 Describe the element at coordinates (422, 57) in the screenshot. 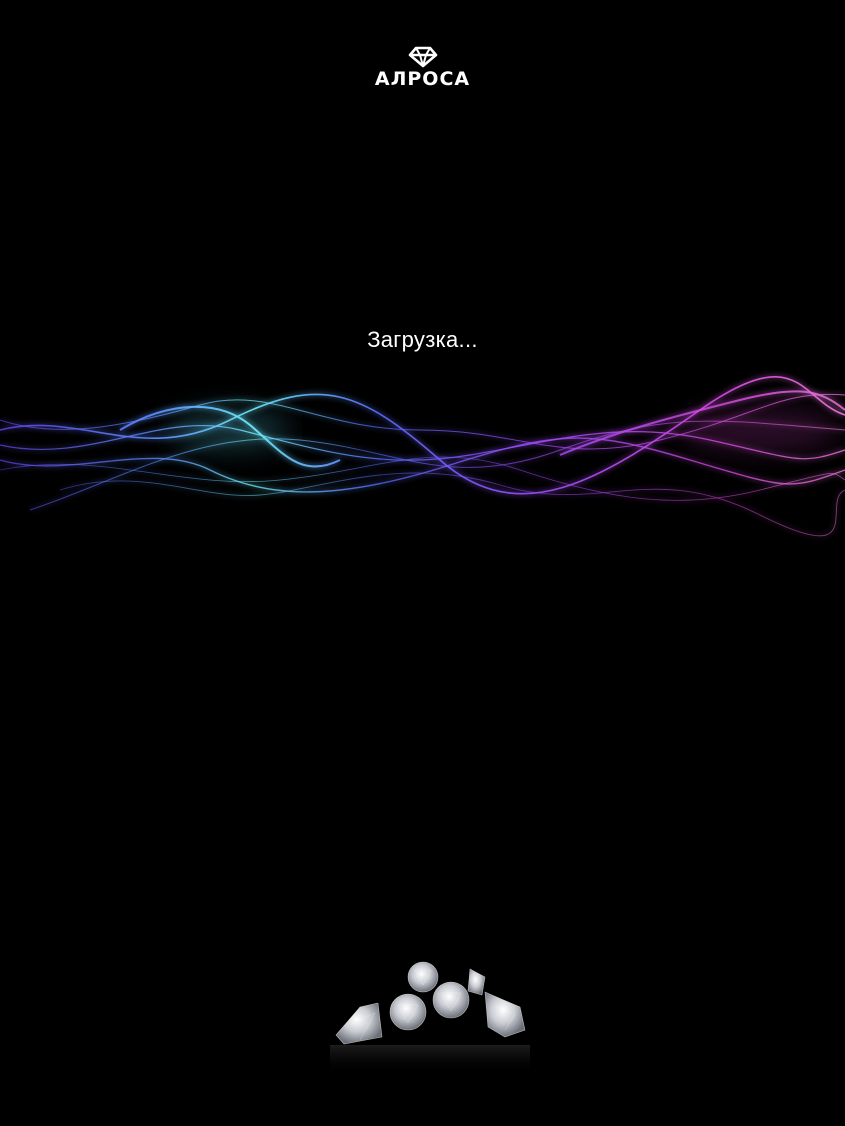

I see `diamond-logo-icon` at that location.